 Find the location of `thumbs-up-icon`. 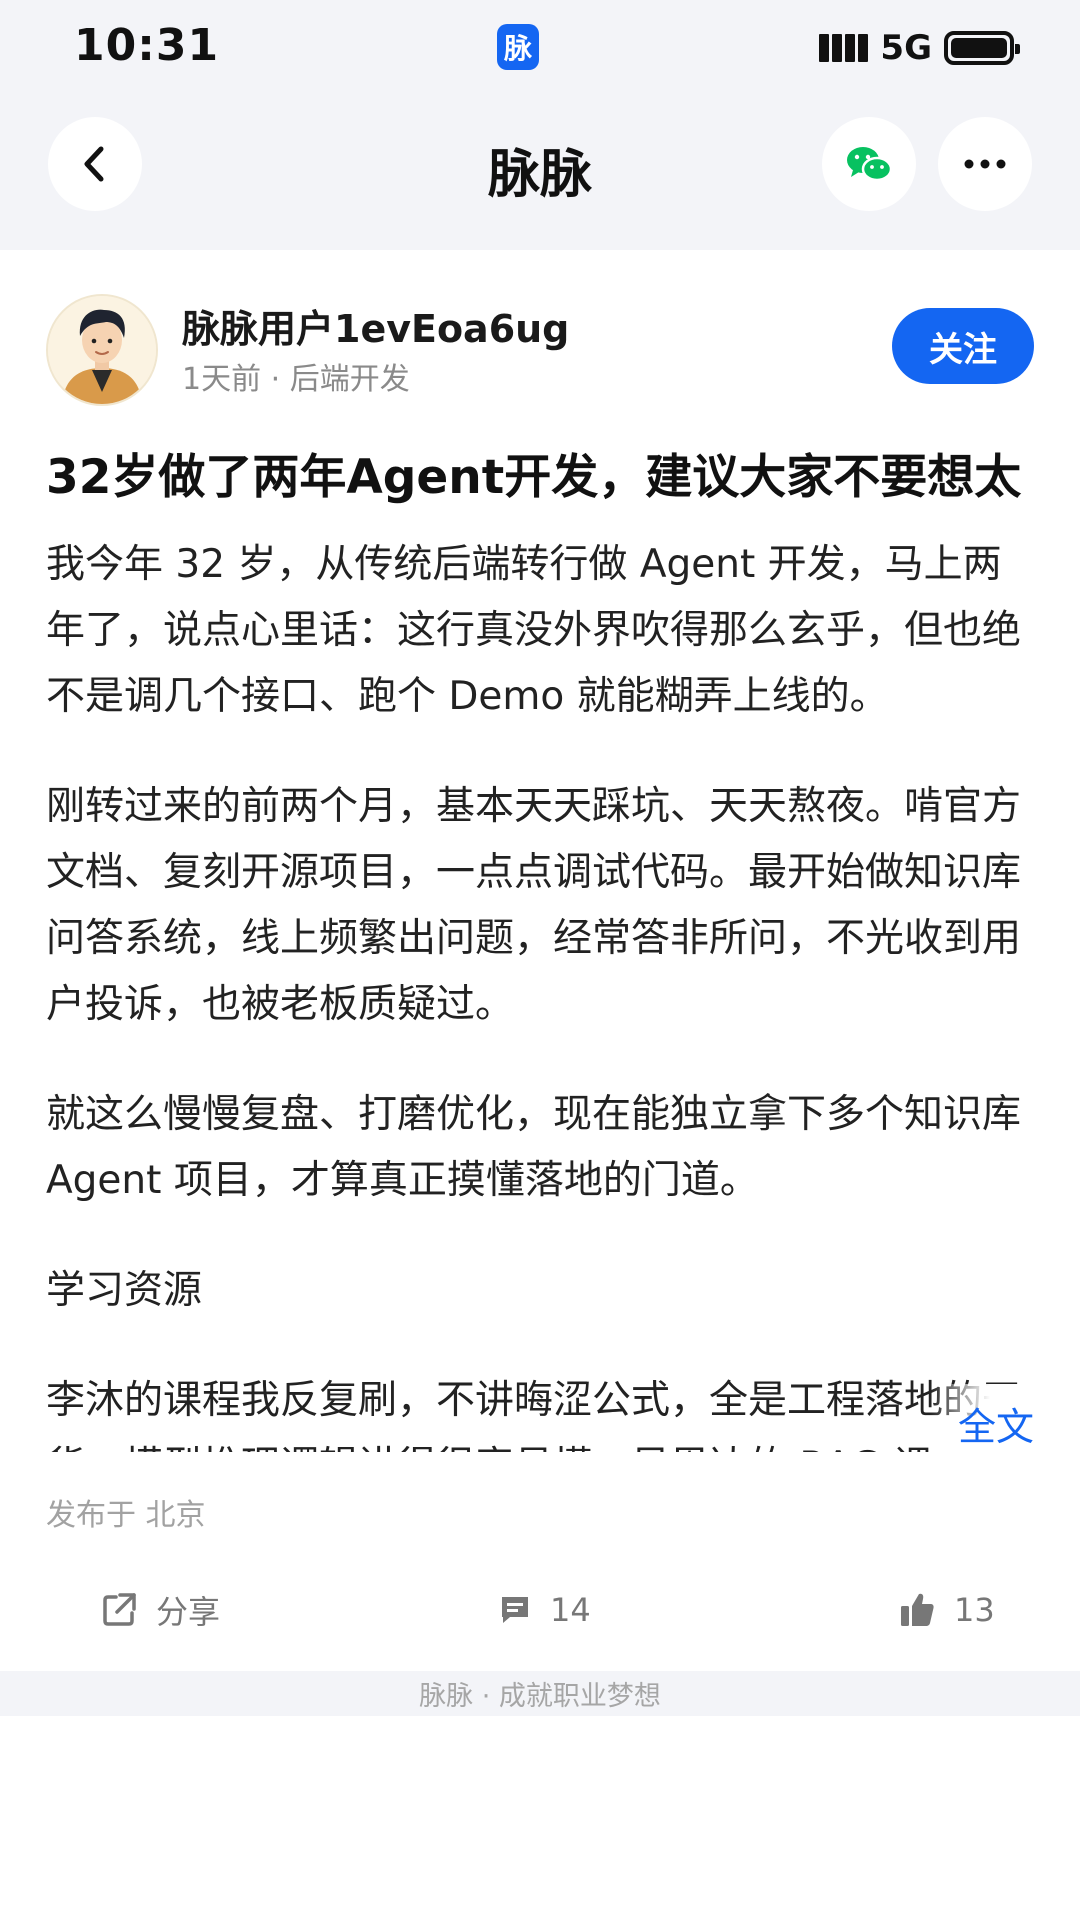

thumbs-up-icon is located at coordinates (917, 1609).